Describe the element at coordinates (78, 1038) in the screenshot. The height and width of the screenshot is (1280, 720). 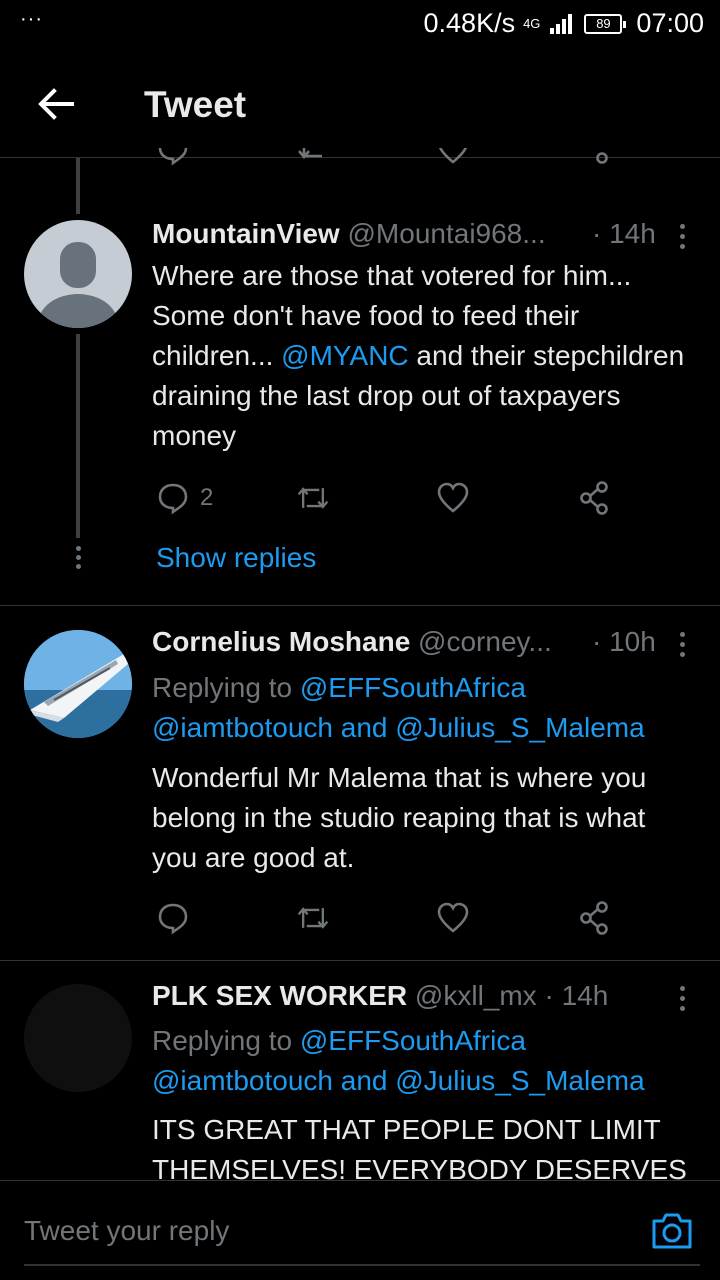
I see `avatar` at that location.